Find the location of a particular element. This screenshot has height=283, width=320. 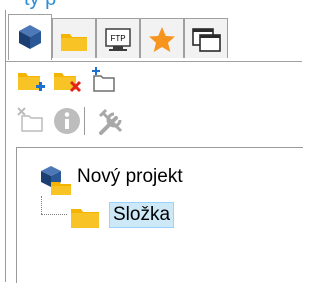

window-title-text: ty p is located at coordinates (40, 5).